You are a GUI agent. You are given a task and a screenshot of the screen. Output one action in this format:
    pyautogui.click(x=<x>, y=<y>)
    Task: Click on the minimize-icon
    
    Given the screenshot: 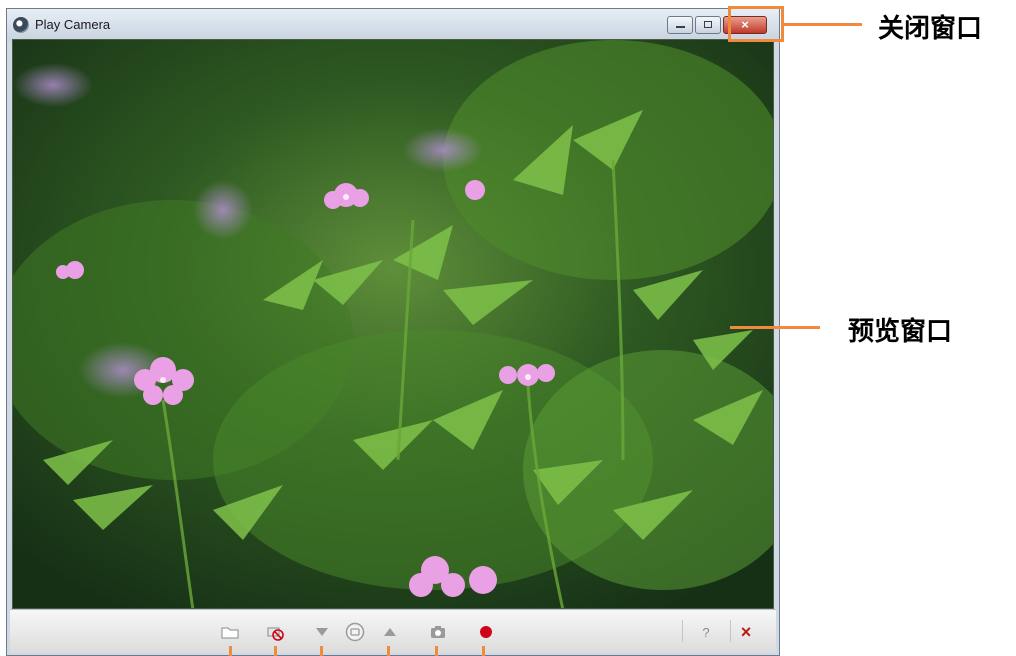 What is the action you would take?
    pyautogui.click(x=680, y=27)
    